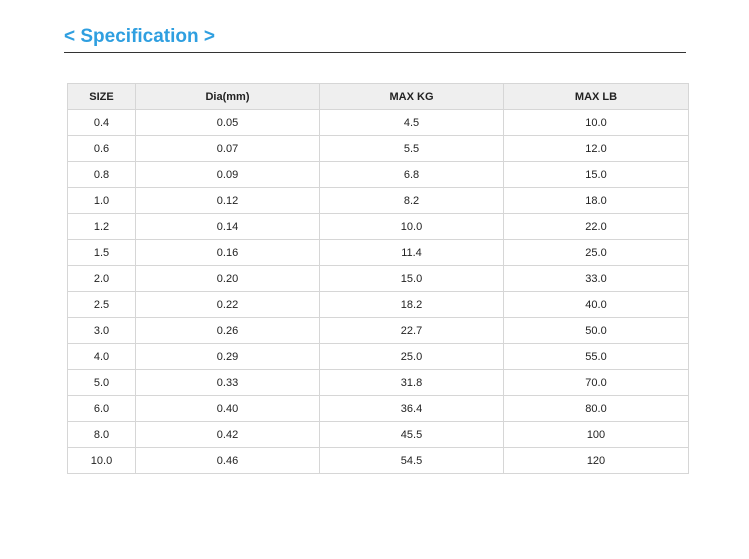  What do you see at coordinates (227, 434) in the screenshot?
I see `cell-diameter: 0.42` at bounding box center [227, 434].